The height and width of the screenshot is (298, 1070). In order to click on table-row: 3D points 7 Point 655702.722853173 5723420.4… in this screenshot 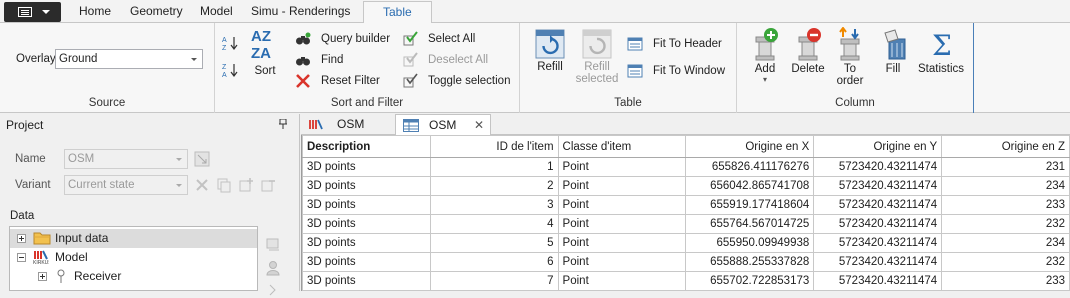, I will do `click(686, 281)`.